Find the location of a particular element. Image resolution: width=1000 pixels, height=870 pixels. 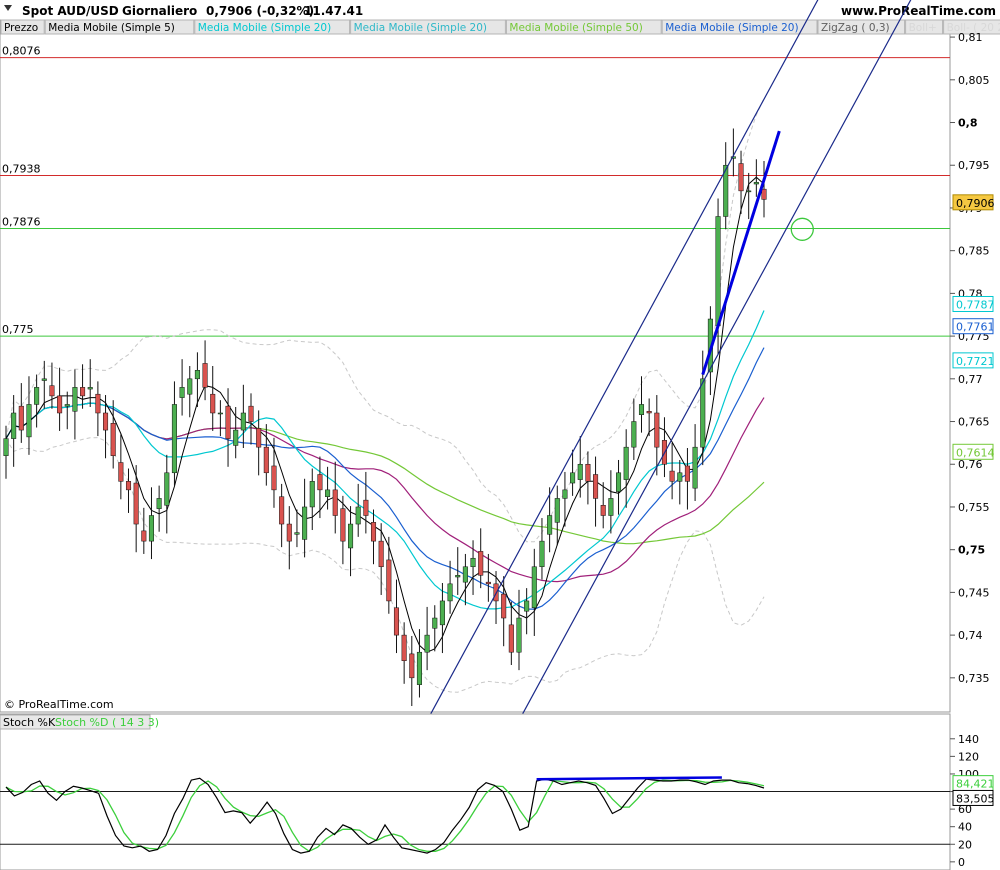

price-tick-label: 0,8 is located at coordinates (968, 123).